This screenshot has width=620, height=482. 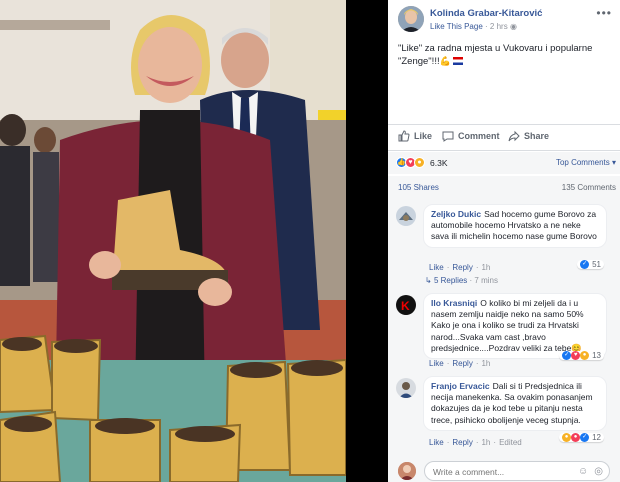 What do you see at coordinates (589, 187) in the screenshot?
I see `comments-count: 135 Comments` at bounding box center [589, 187].